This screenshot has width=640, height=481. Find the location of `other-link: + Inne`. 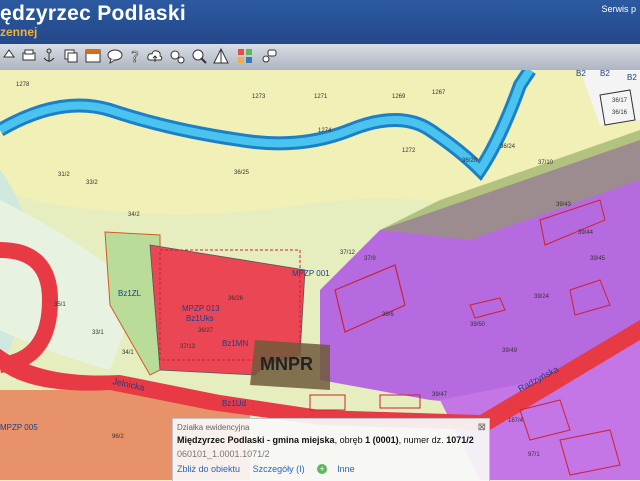

other-link: + Inne is located at coordinates (341, 469).